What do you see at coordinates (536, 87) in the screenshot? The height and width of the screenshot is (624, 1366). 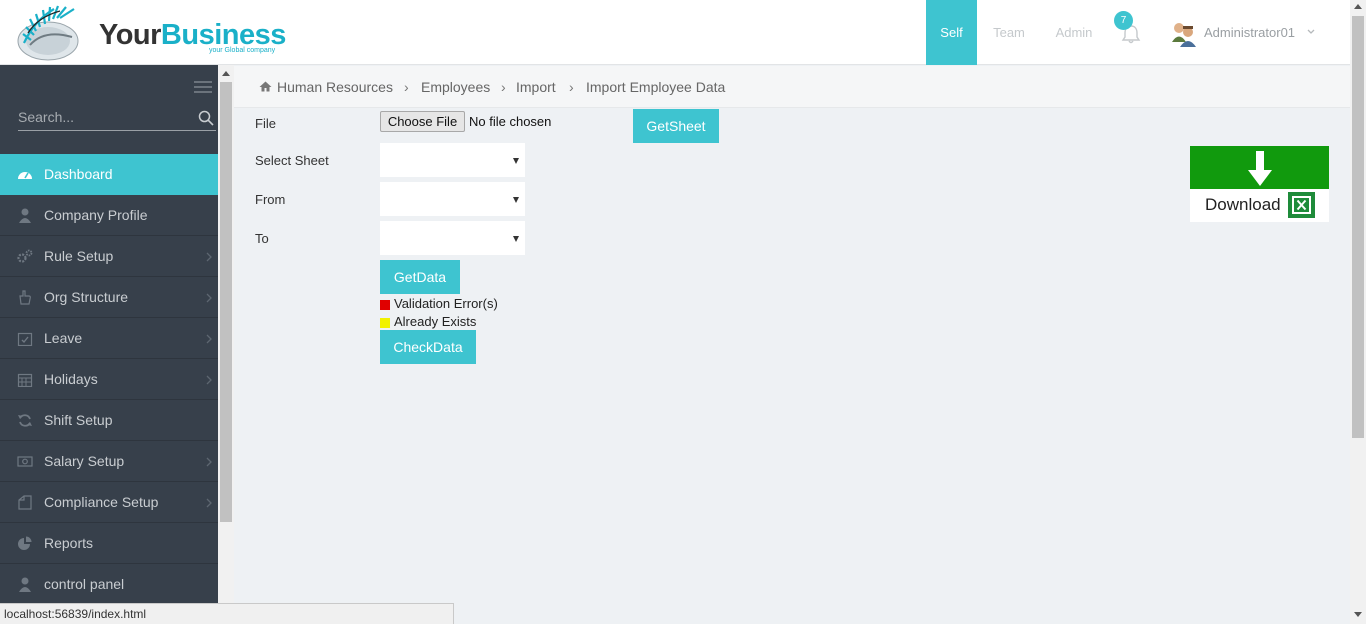 I see `breadcrumb-import: Import` at bounding box center [536, 87].